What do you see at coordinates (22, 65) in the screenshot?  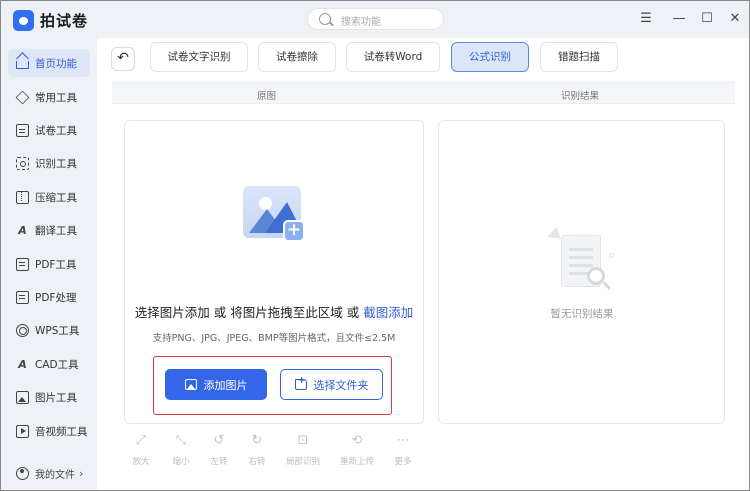 I see `home-icon` at bounding box center [22, 65].